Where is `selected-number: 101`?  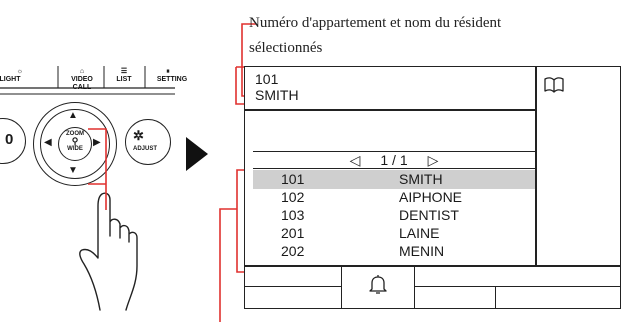 selected-number: 101 is located at coordinates (267, 79).